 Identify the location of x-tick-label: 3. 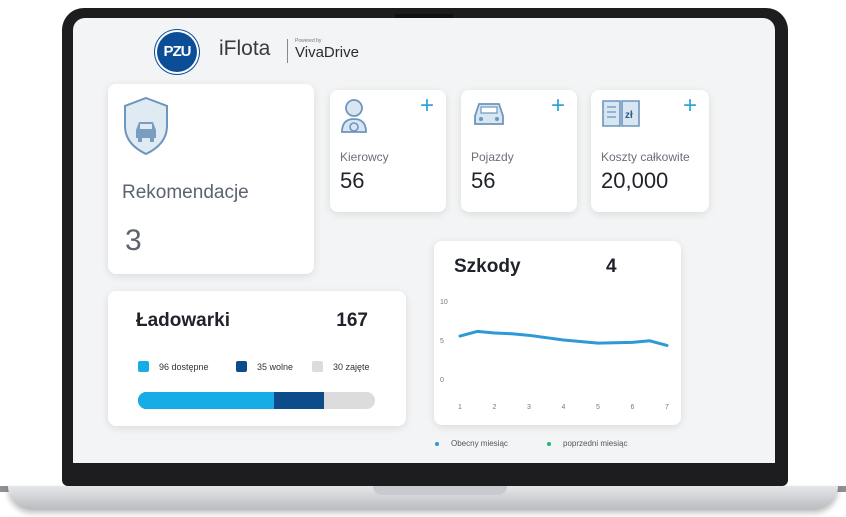
(529, 407).